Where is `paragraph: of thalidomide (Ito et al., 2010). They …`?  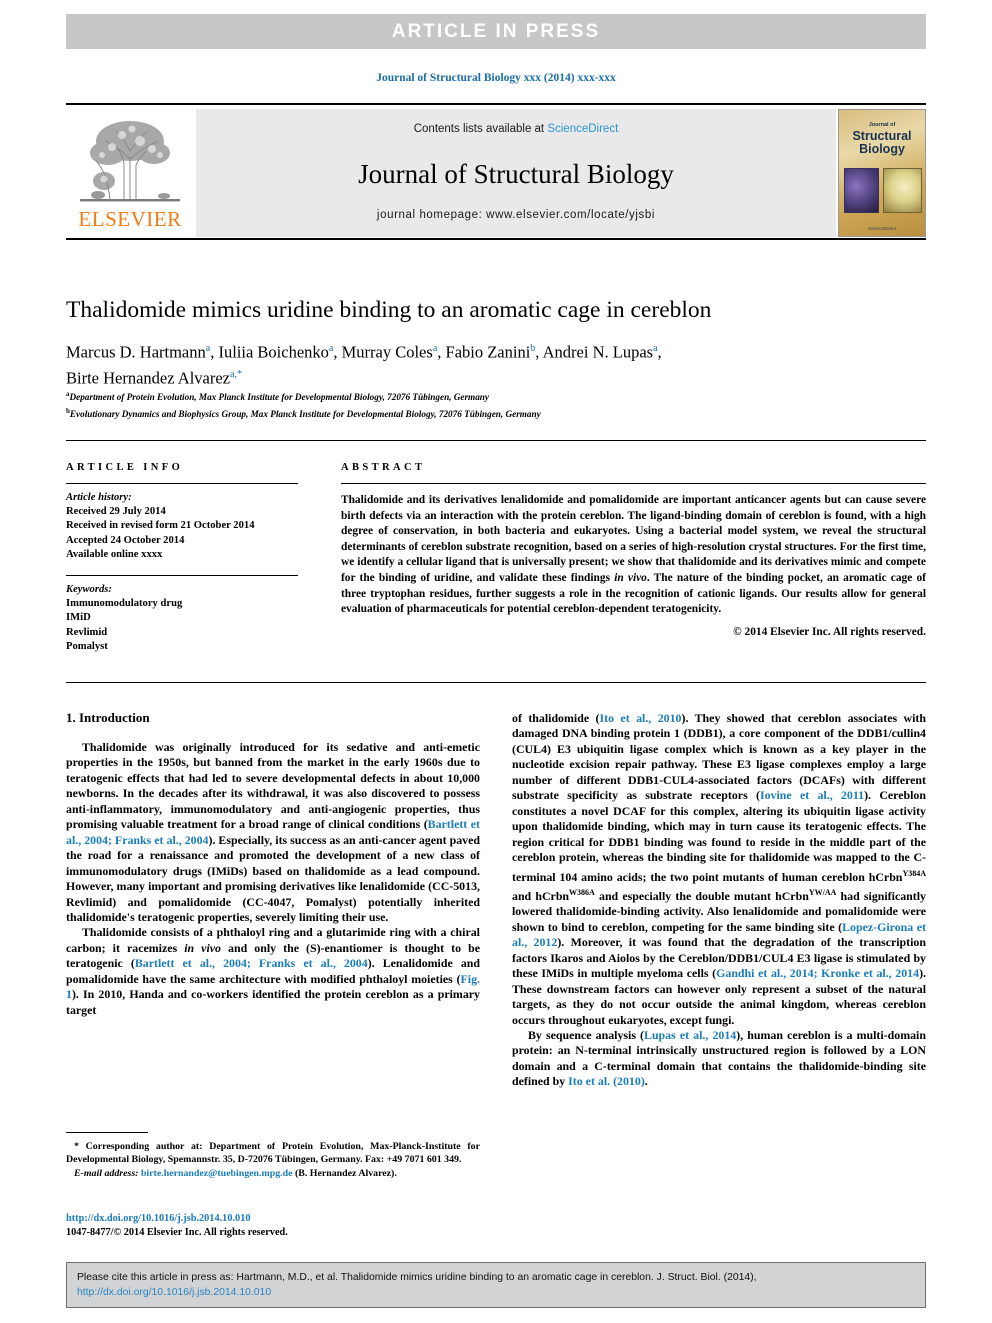
paragraph: of thalidomide (Ito et al., 2010). They … is located at coordinates (719, 869).